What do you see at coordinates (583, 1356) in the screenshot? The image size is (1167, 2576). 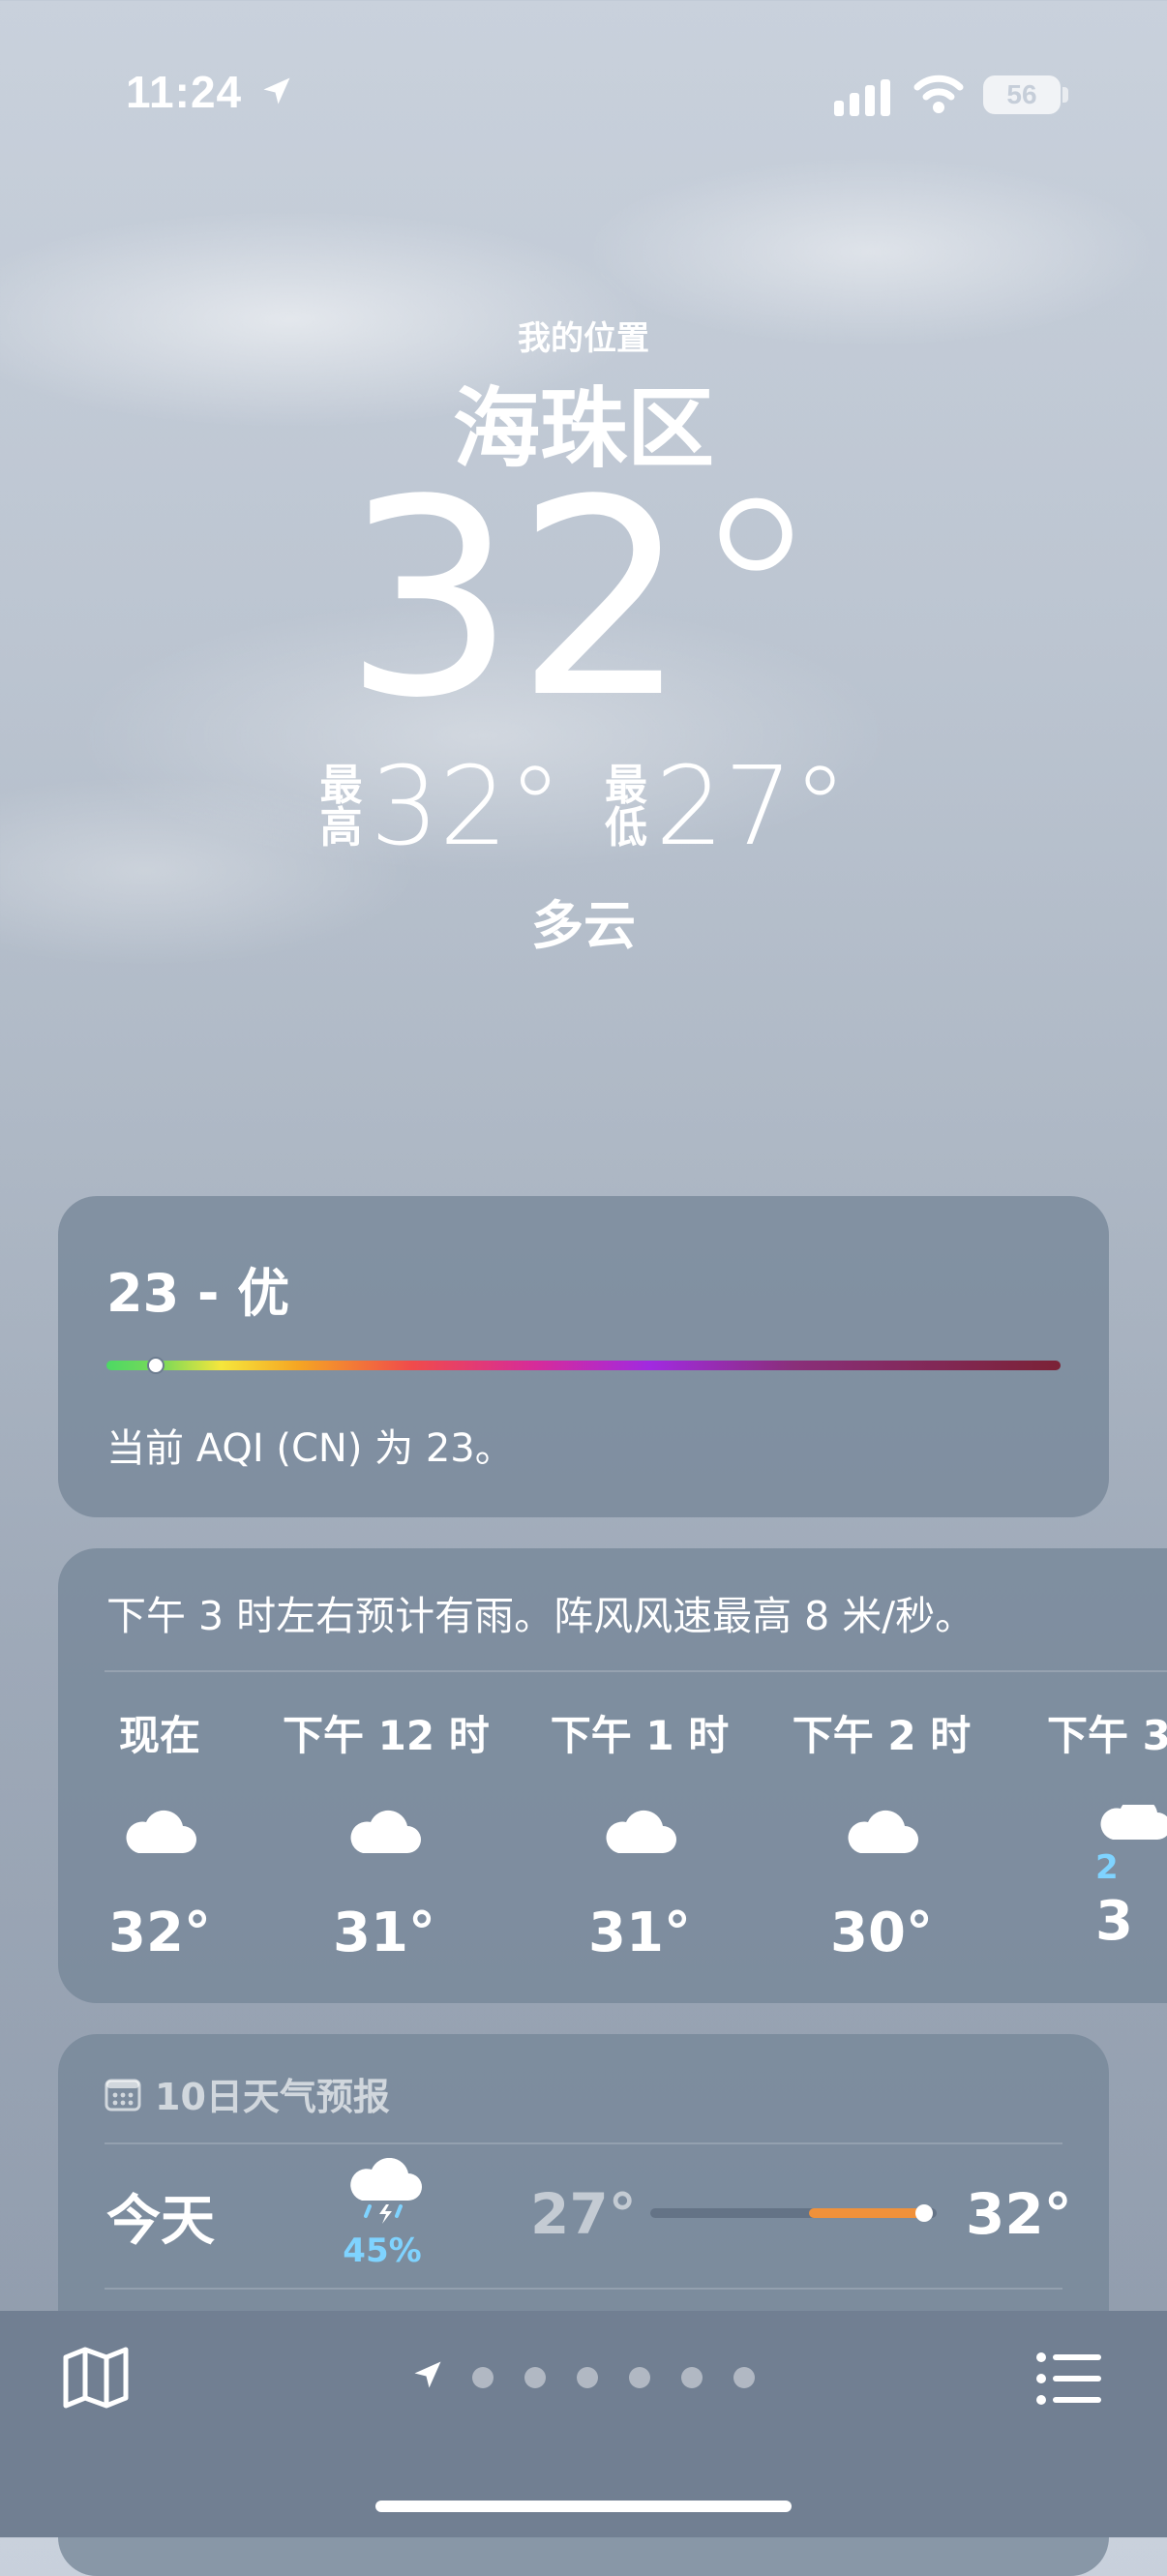 I see `aqi-card: 23 - 优 当前 AQI (CN) 为 23。` at bounding box center [583, 1356].